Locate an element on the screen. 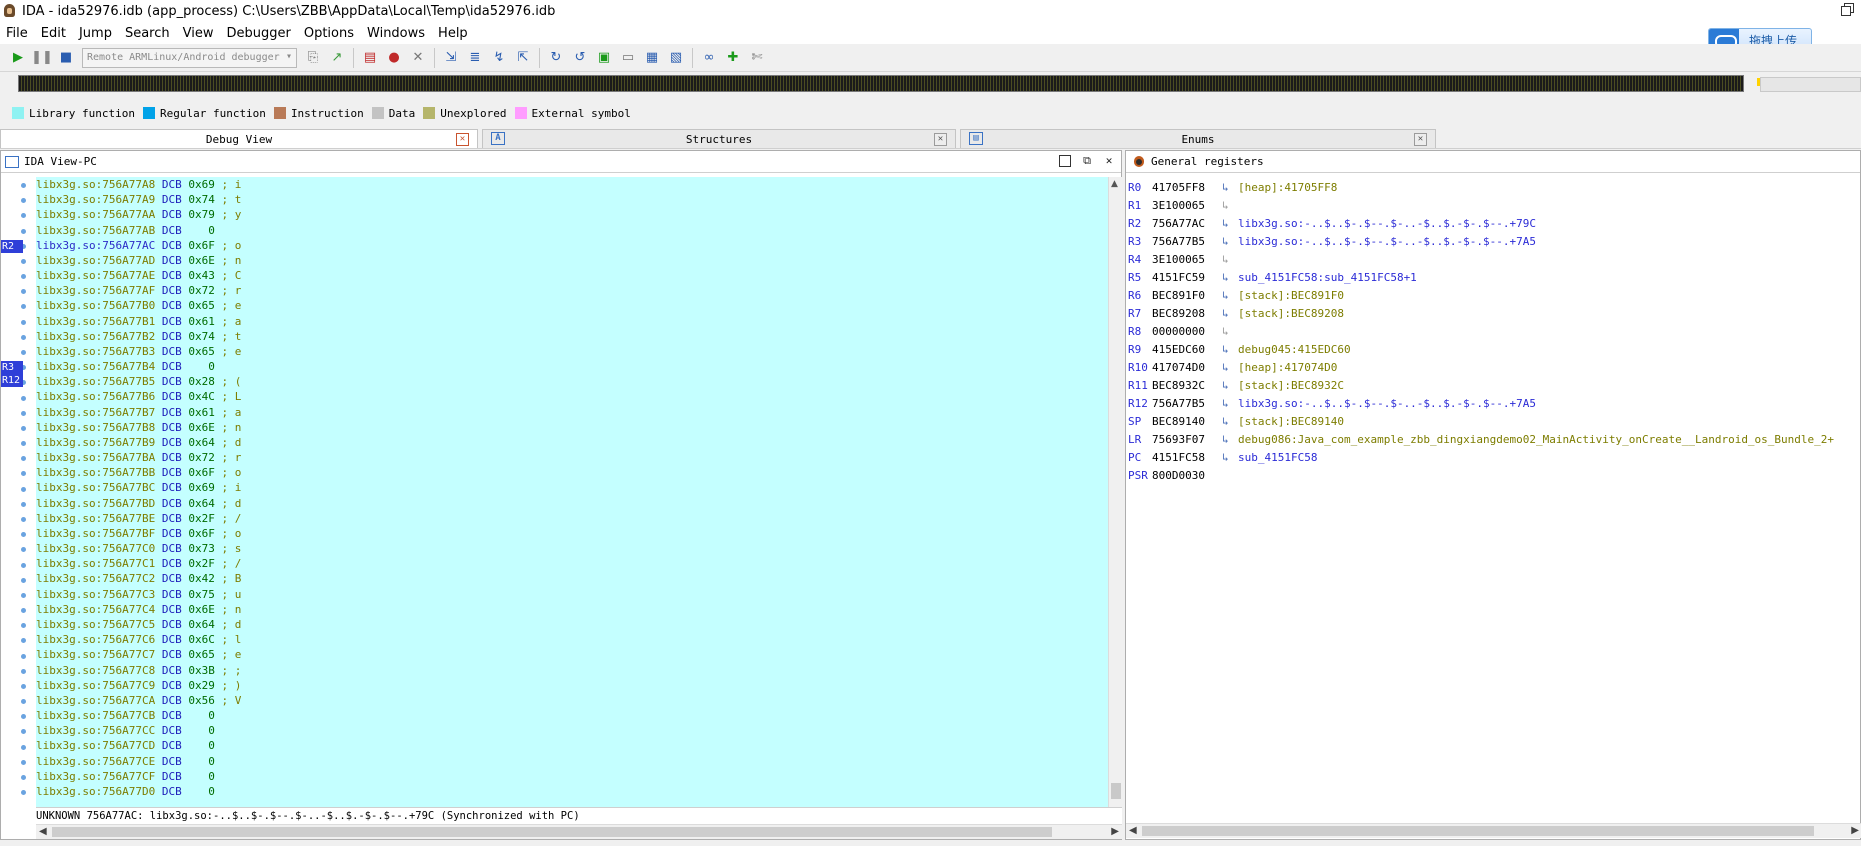  asm-line: libx3g.so:756A77AB DCB 0 is located at coordinates (138, 230).